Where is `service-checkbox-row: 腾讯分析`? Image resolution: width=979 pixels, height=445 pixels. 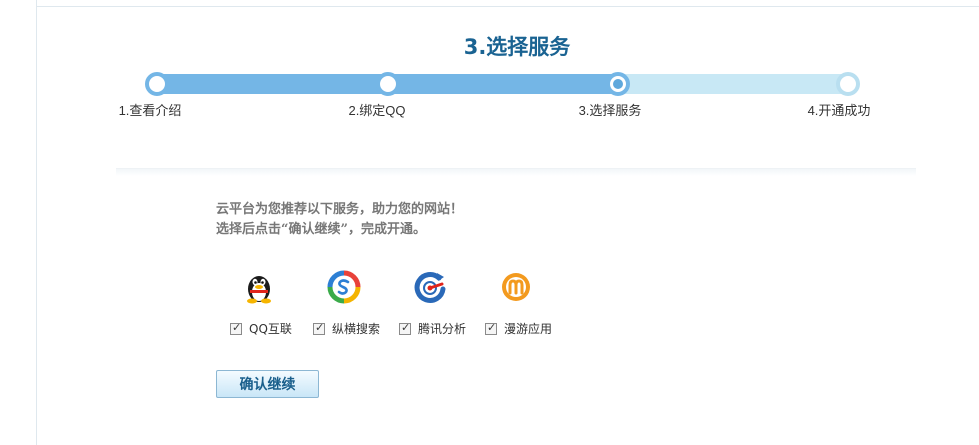 service-checkbox-row: 腾讯分析 is located at coordinates (432, 328).